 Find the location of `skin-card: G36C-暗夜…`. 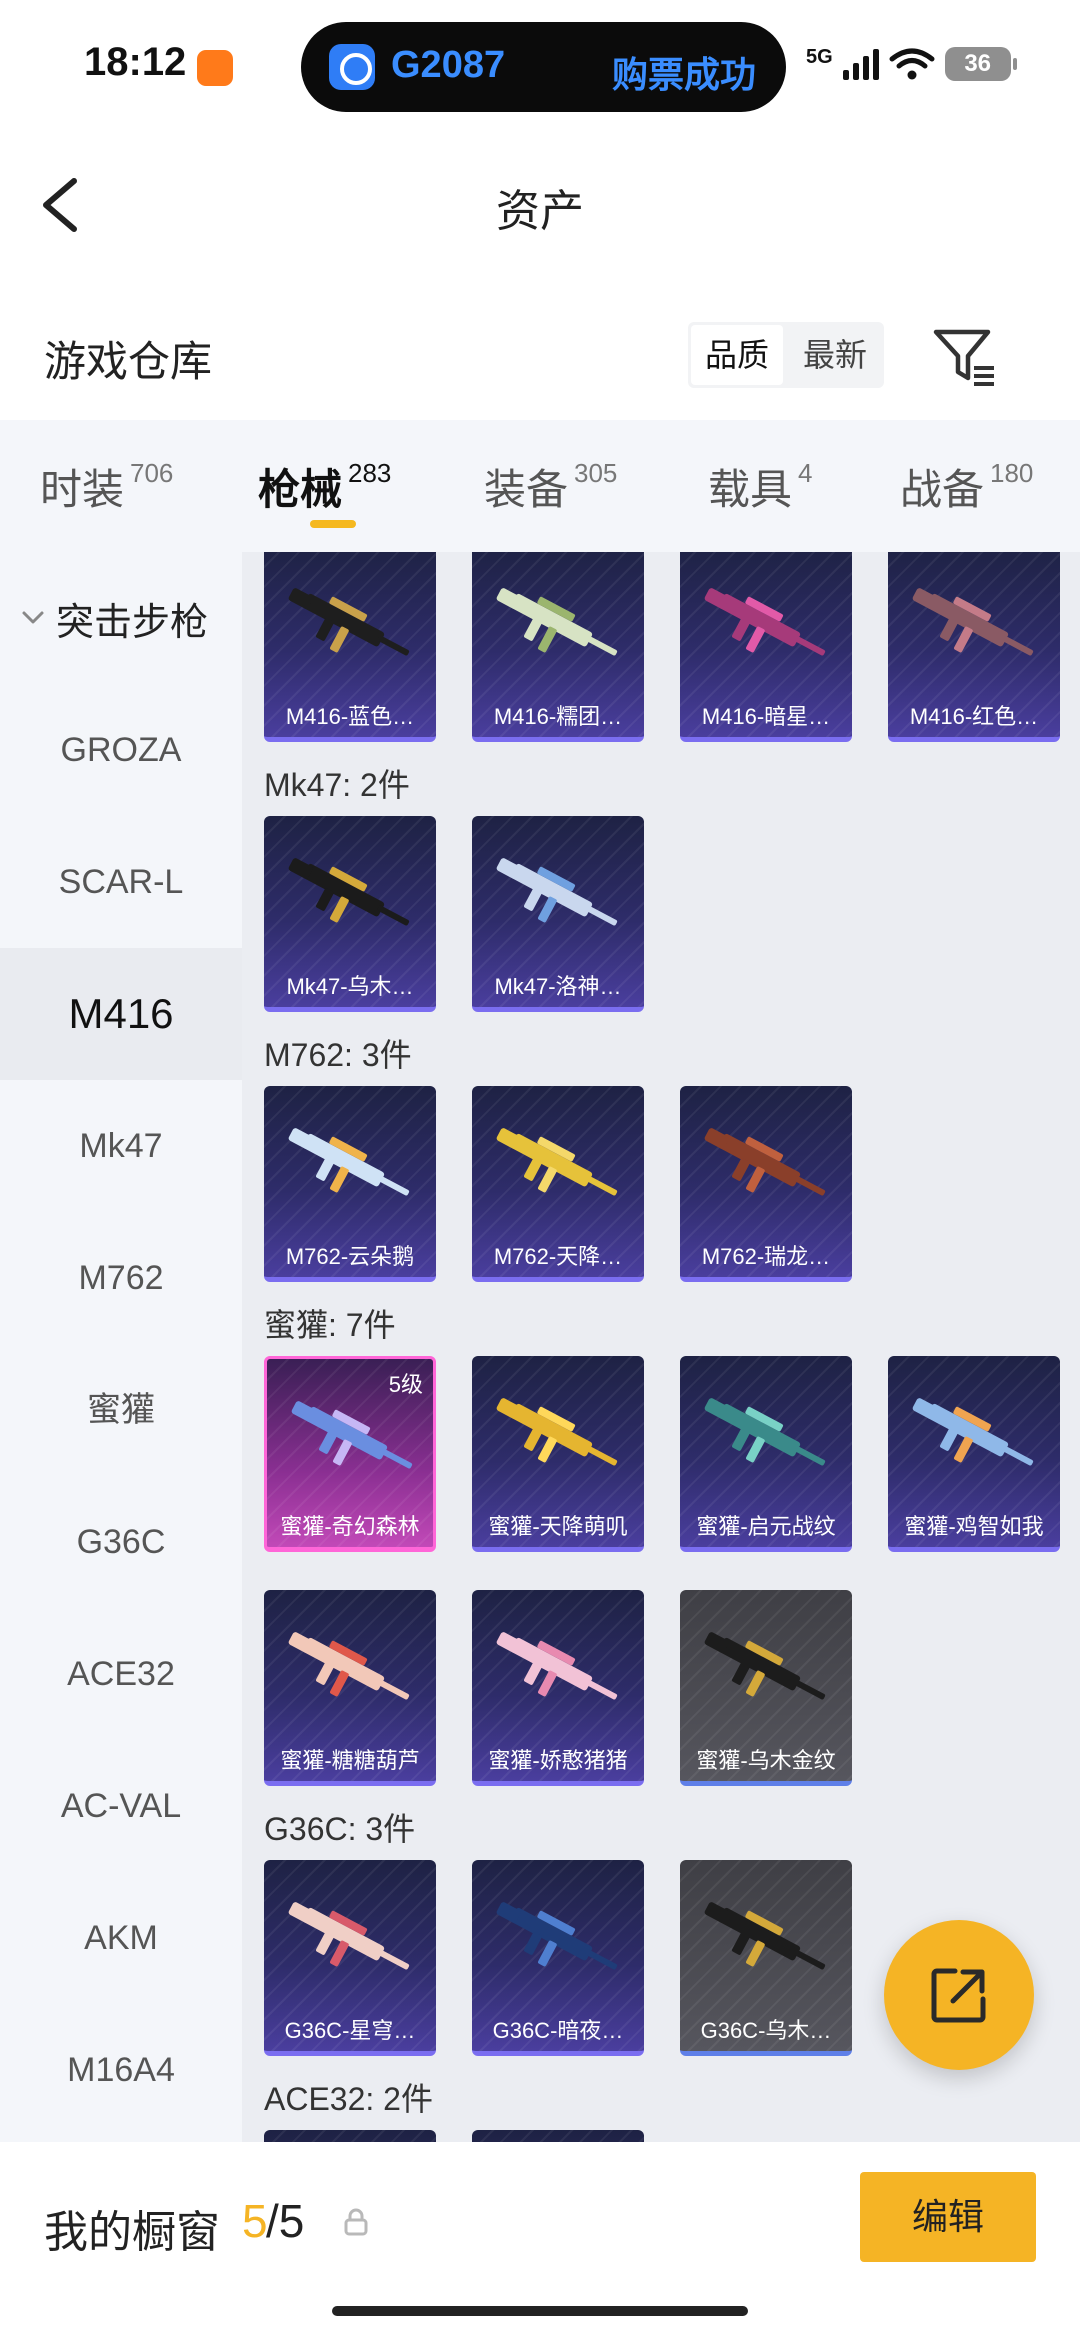

skin-card: G36C-暗夜… is located at coordinates (558, 1958).